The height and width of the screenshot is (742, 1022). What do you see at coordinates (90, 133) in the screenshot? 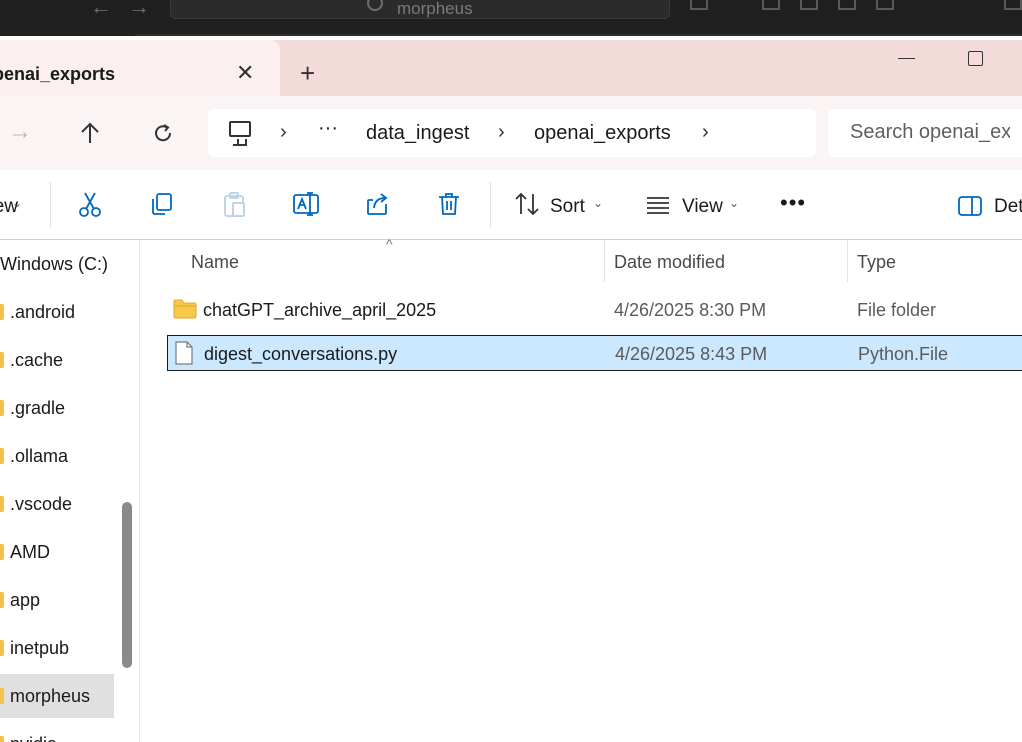
I see `up-icon` at bounding box center [90, 133].